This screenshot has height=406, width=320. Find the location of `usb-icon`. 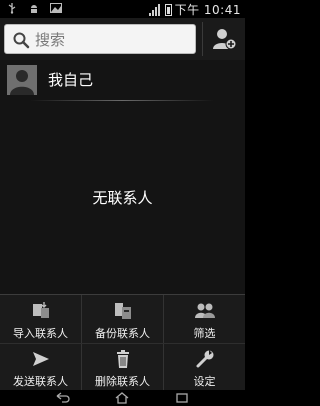

usb-icon is located at coordinates (12, 8).